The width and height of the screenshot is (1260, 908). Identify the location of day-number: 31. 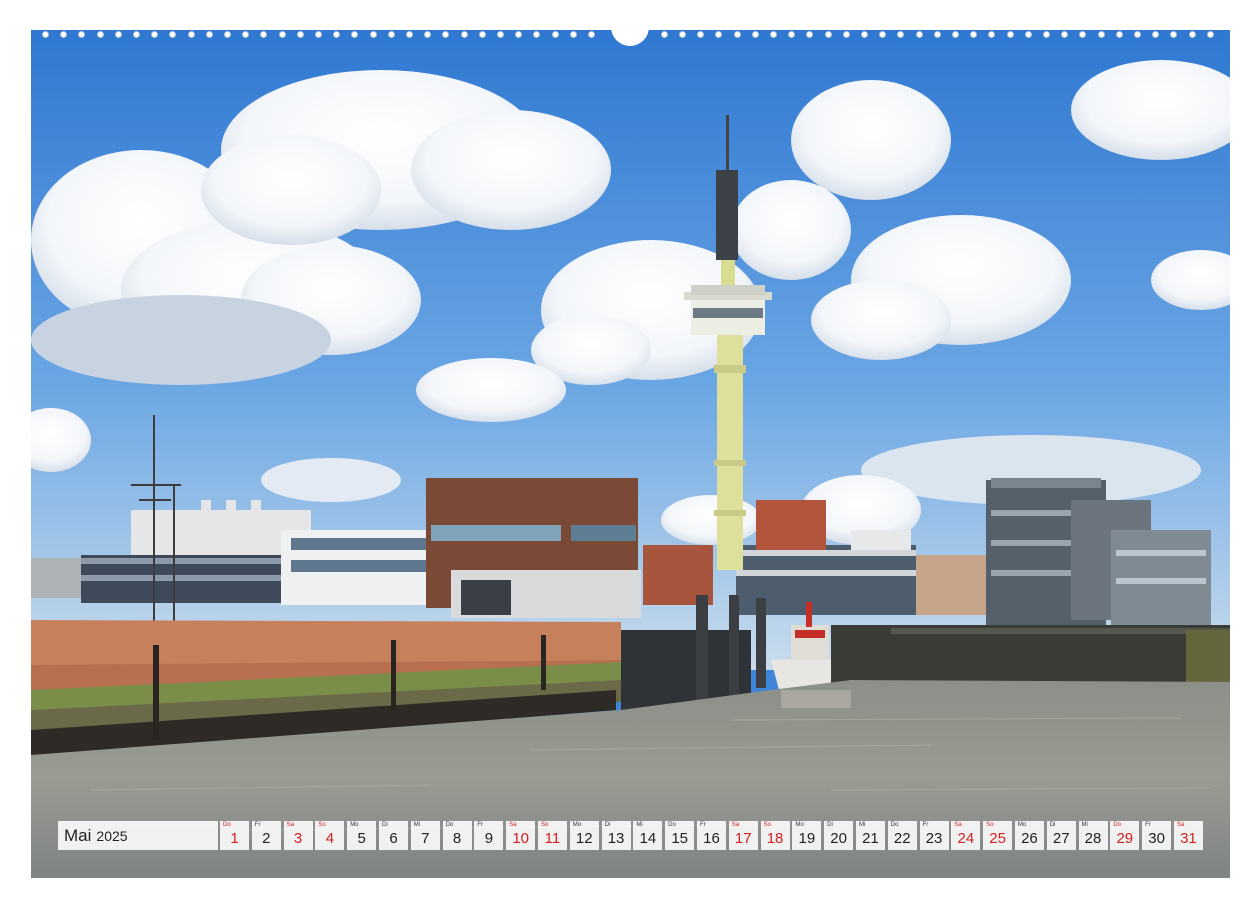
(1188, 838).